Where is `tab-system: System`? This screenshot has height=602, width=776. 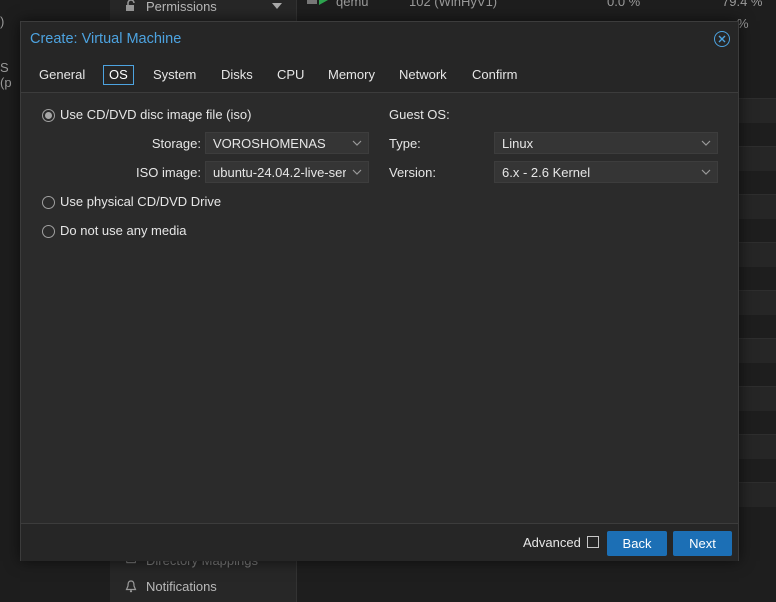
tab-system: System is located at coordinates (174, 75).